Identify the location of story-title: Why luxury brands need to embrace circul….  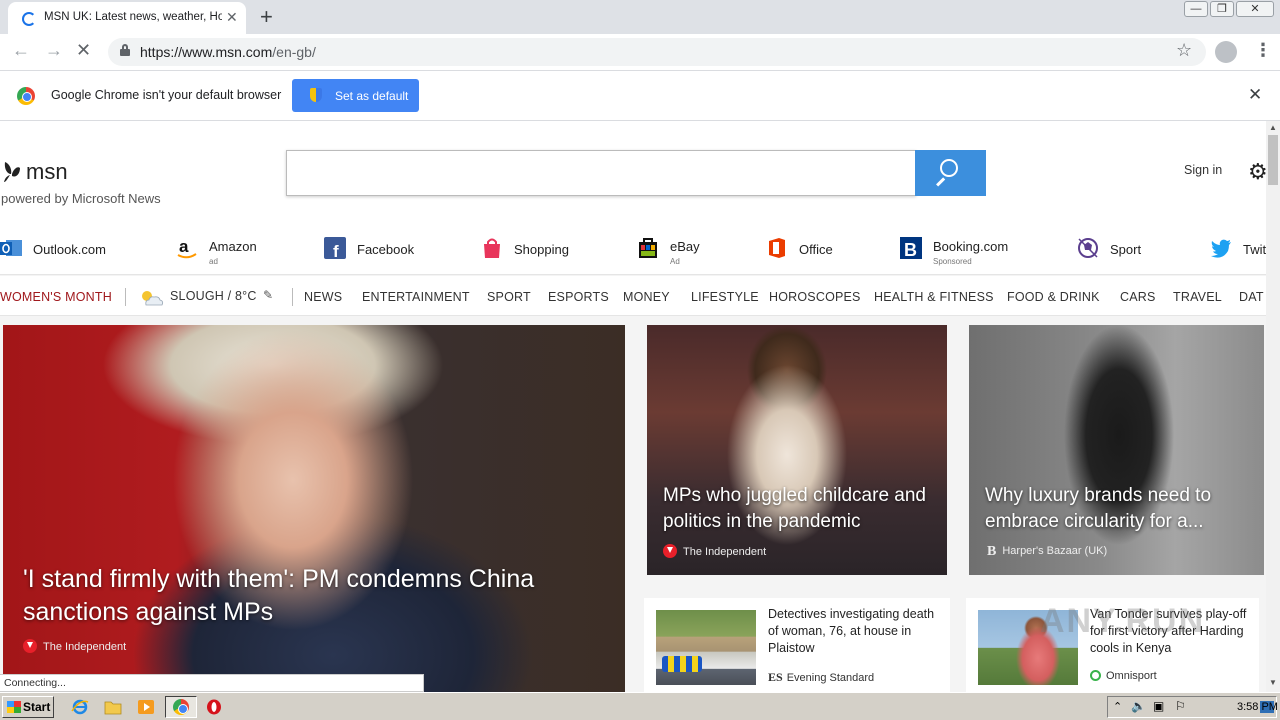
(1122, 509).